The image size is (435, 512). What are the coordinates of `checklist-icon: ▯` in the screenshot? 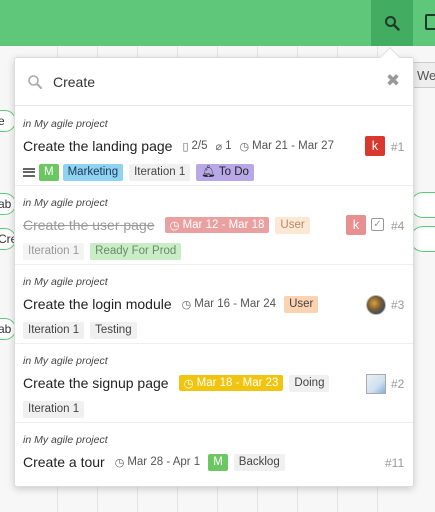 It's located at (185, 146).